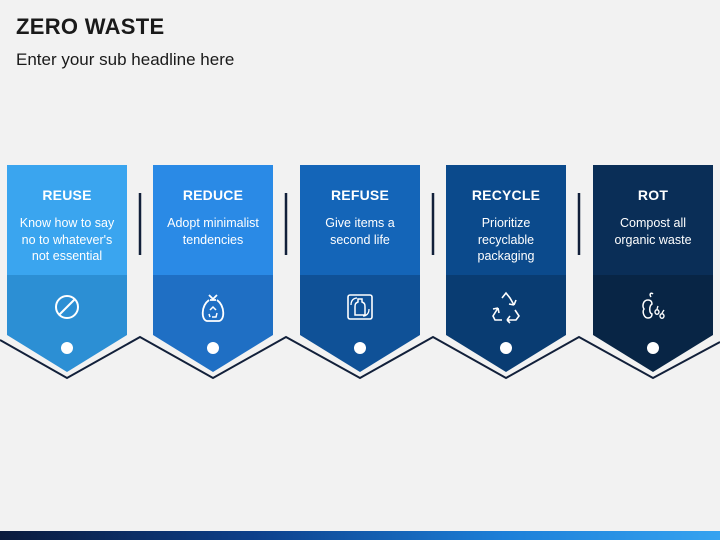 Image resolution: width=720 pixels, height=540 pixels. Describe the element at coordinates (506, 239) in the screenshot. I see `step-description: Prioritize recyclable packaging` at that location.